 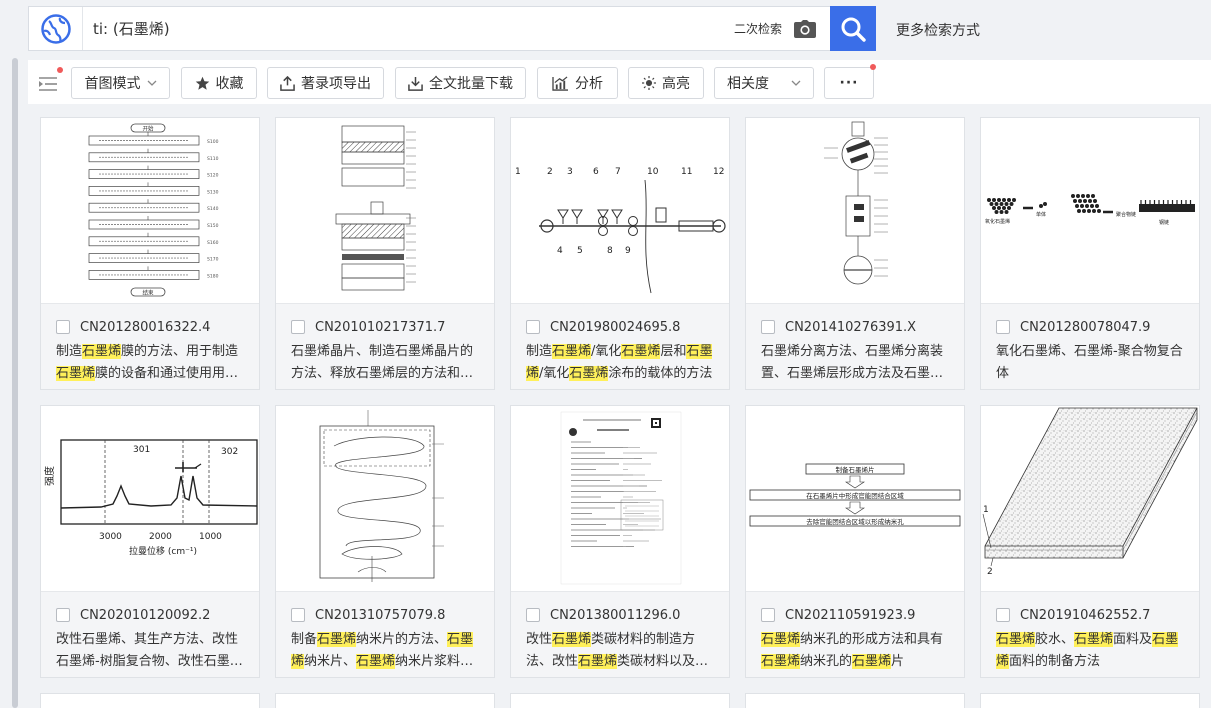 What do you see at coordinates (148, 129) in the screenshot?
I see `fig-text: 开始` at bounding box center [148, 129].